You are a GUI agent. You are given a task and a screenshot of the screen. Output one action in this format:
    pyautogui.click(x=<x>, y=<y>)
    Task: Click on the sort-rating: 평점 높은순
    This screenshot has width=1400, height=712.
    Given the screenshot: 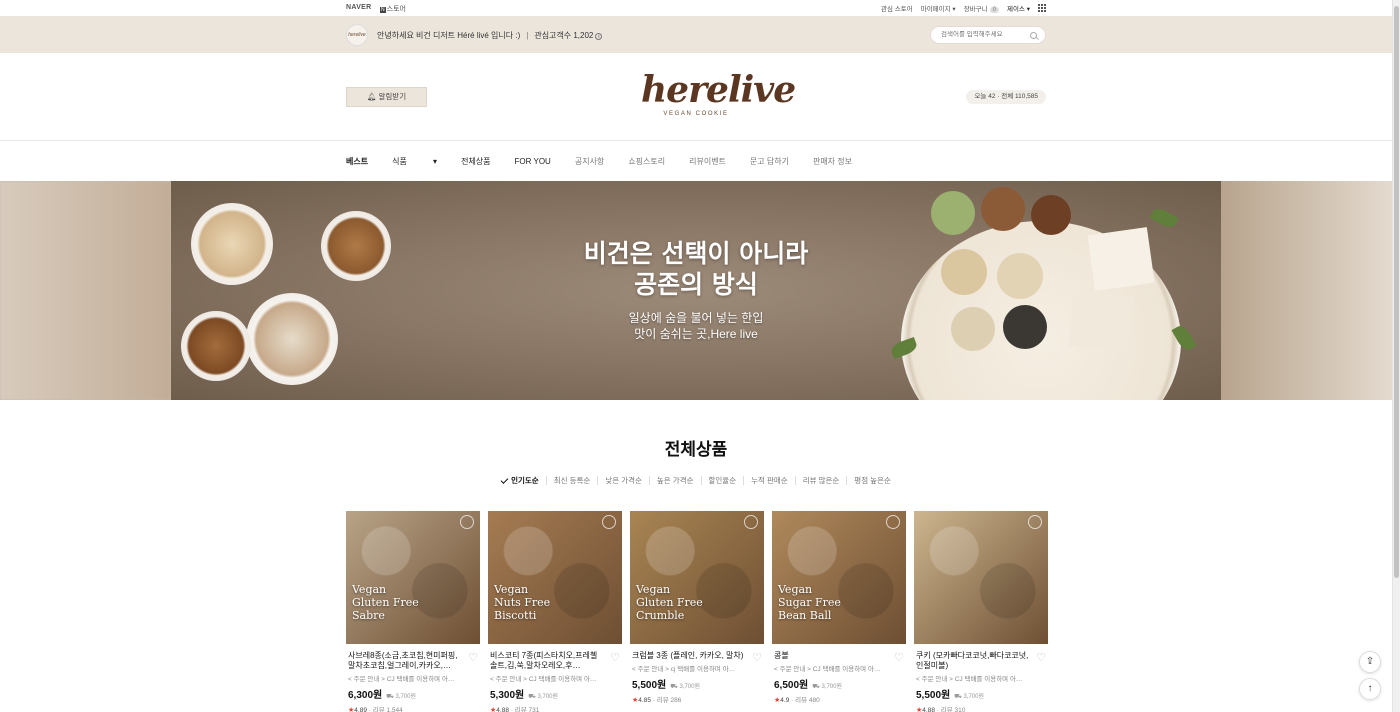 What is the action you would take?
    pyautogui.click(x=872, y=480)
    